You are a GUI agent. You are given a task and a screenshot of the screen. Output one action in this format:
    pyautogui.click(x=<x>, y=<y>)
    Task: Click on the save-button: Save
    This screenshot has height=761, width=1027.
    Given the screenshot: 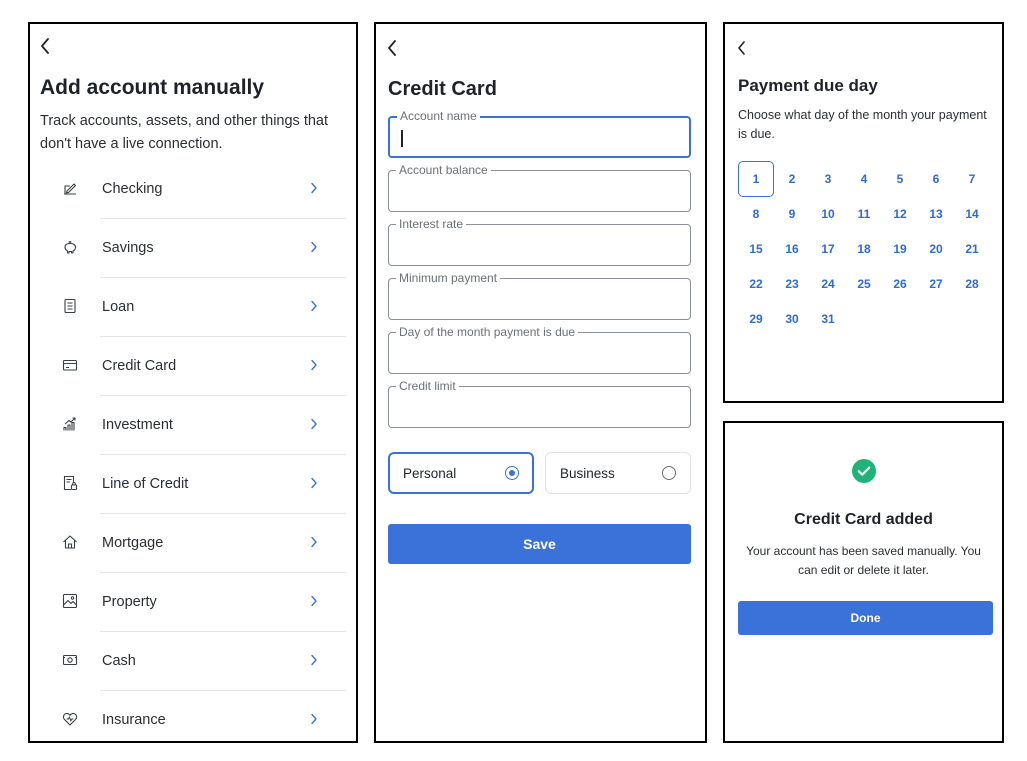 What is the action you would take?
    pyautogui.click(x=539, y=544)
    